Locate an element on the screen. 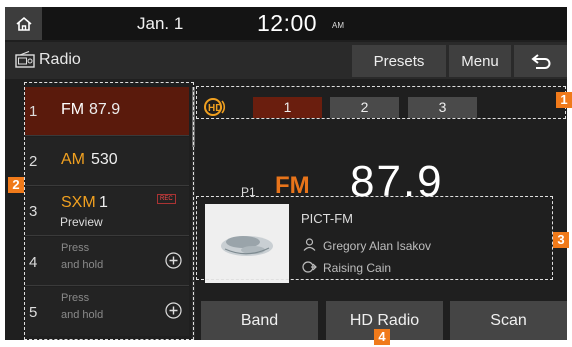  callout-badge-1: 1 is located at coordinates (564, 100).